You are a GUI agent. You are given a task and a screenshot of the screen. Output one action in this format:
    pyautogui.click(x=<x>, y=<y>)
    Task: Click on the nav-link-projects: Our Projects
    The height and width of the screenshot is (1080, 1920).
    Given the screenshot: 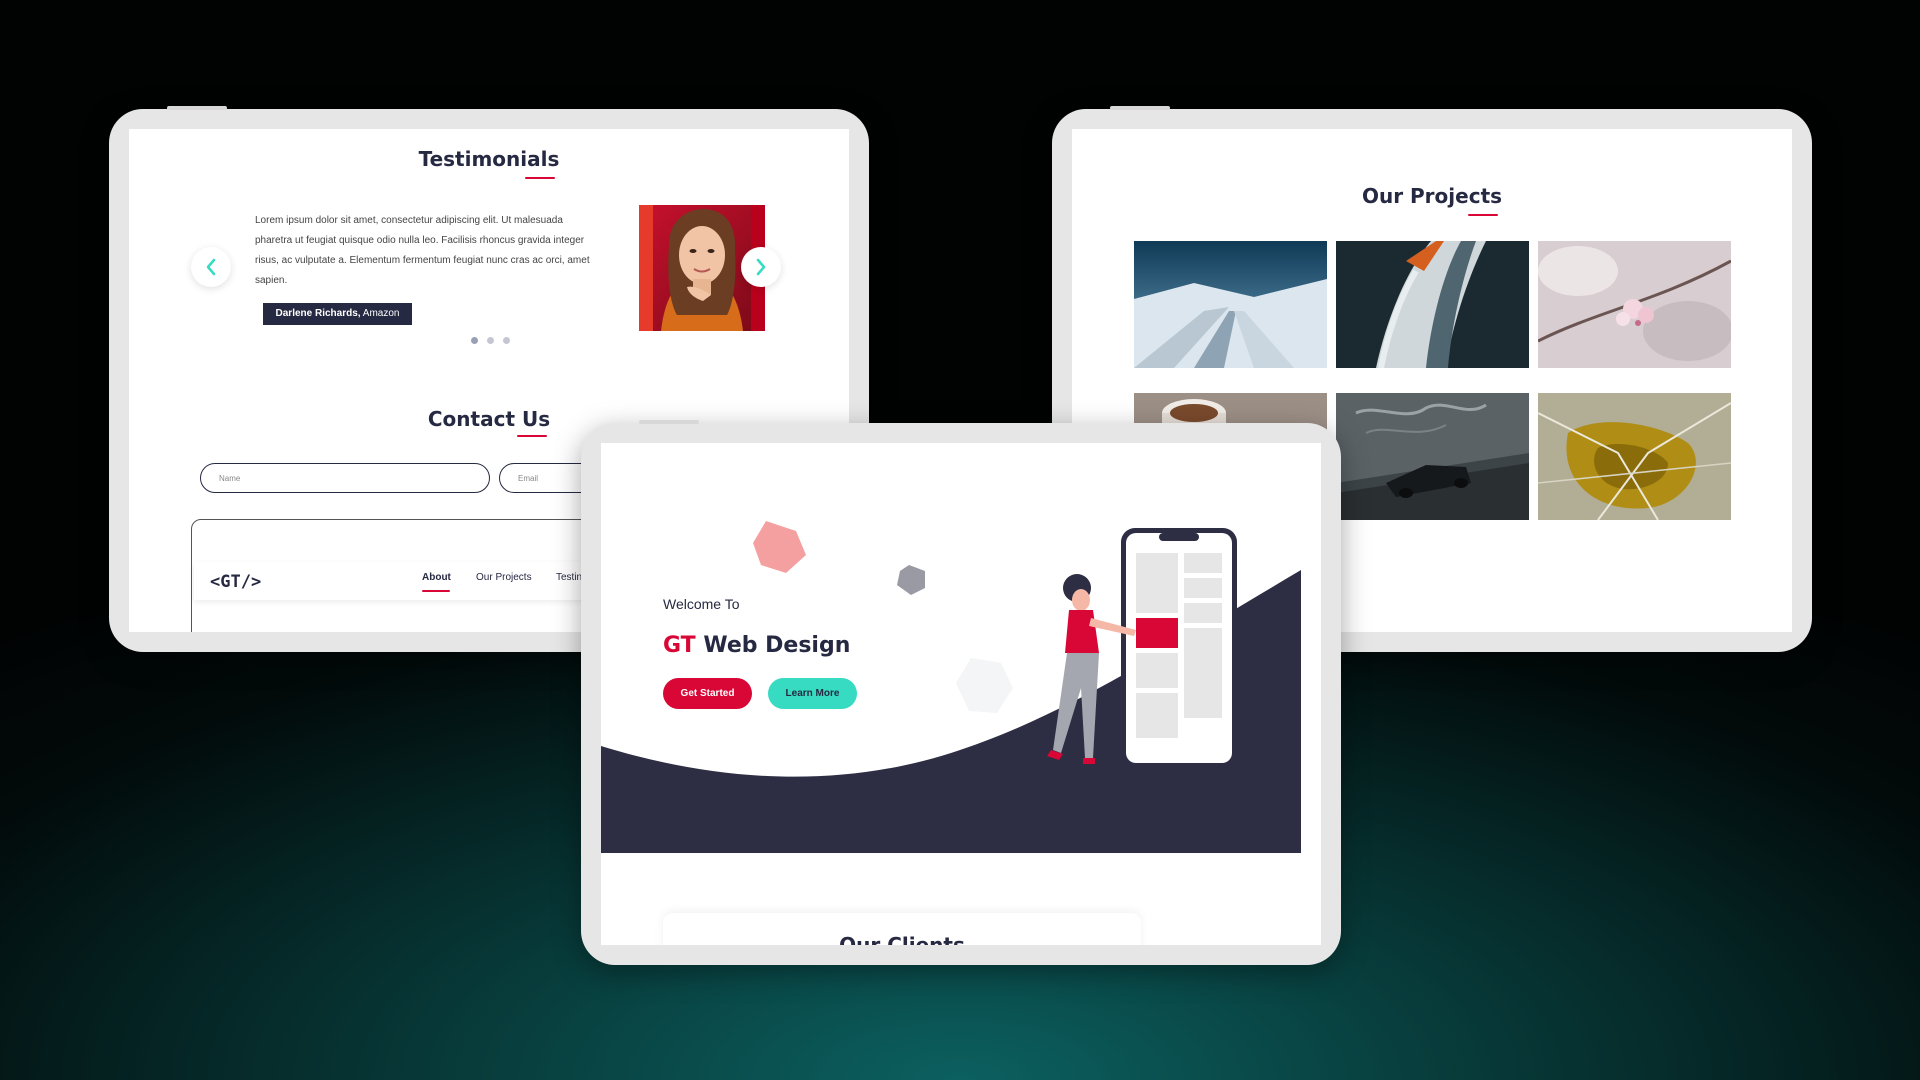 What is the action you would take?
    pyautogui.click(x=504, y=577)
    